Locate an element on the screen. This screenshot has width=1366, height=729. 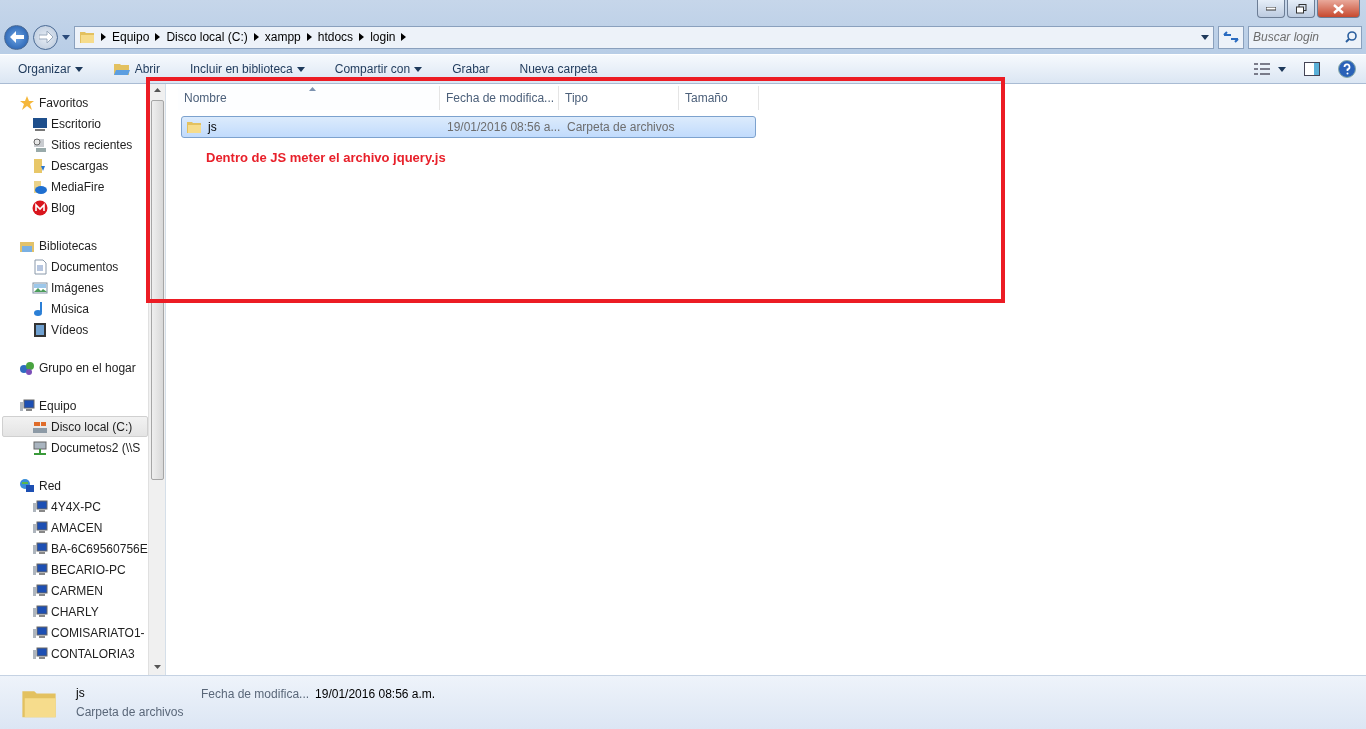
m-circle-icon is located at coordinates (40, 207).